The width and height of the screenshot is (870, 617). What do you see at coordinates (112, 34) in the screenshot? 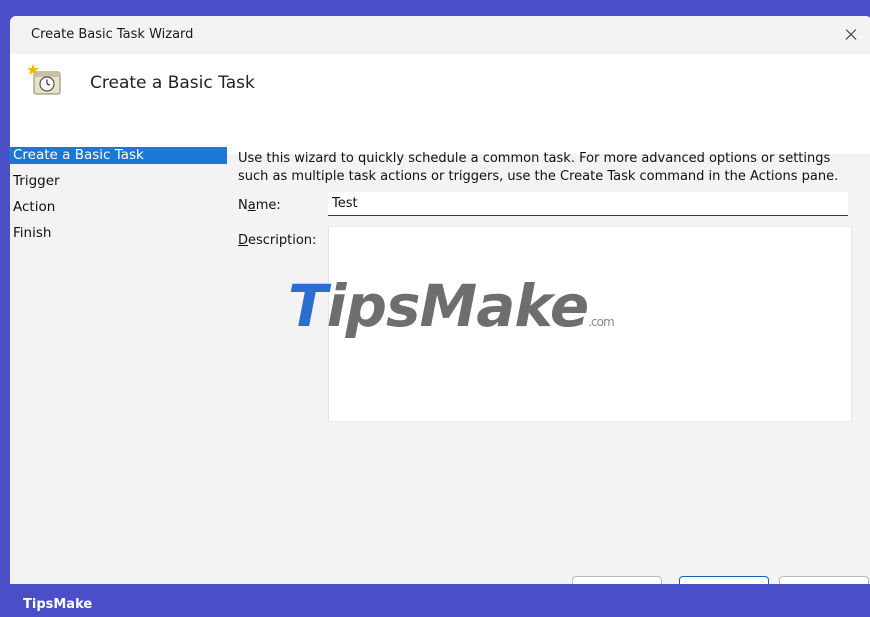
I see `window-title: Create Basic Task Wizard` at bounding box center [112, 34].